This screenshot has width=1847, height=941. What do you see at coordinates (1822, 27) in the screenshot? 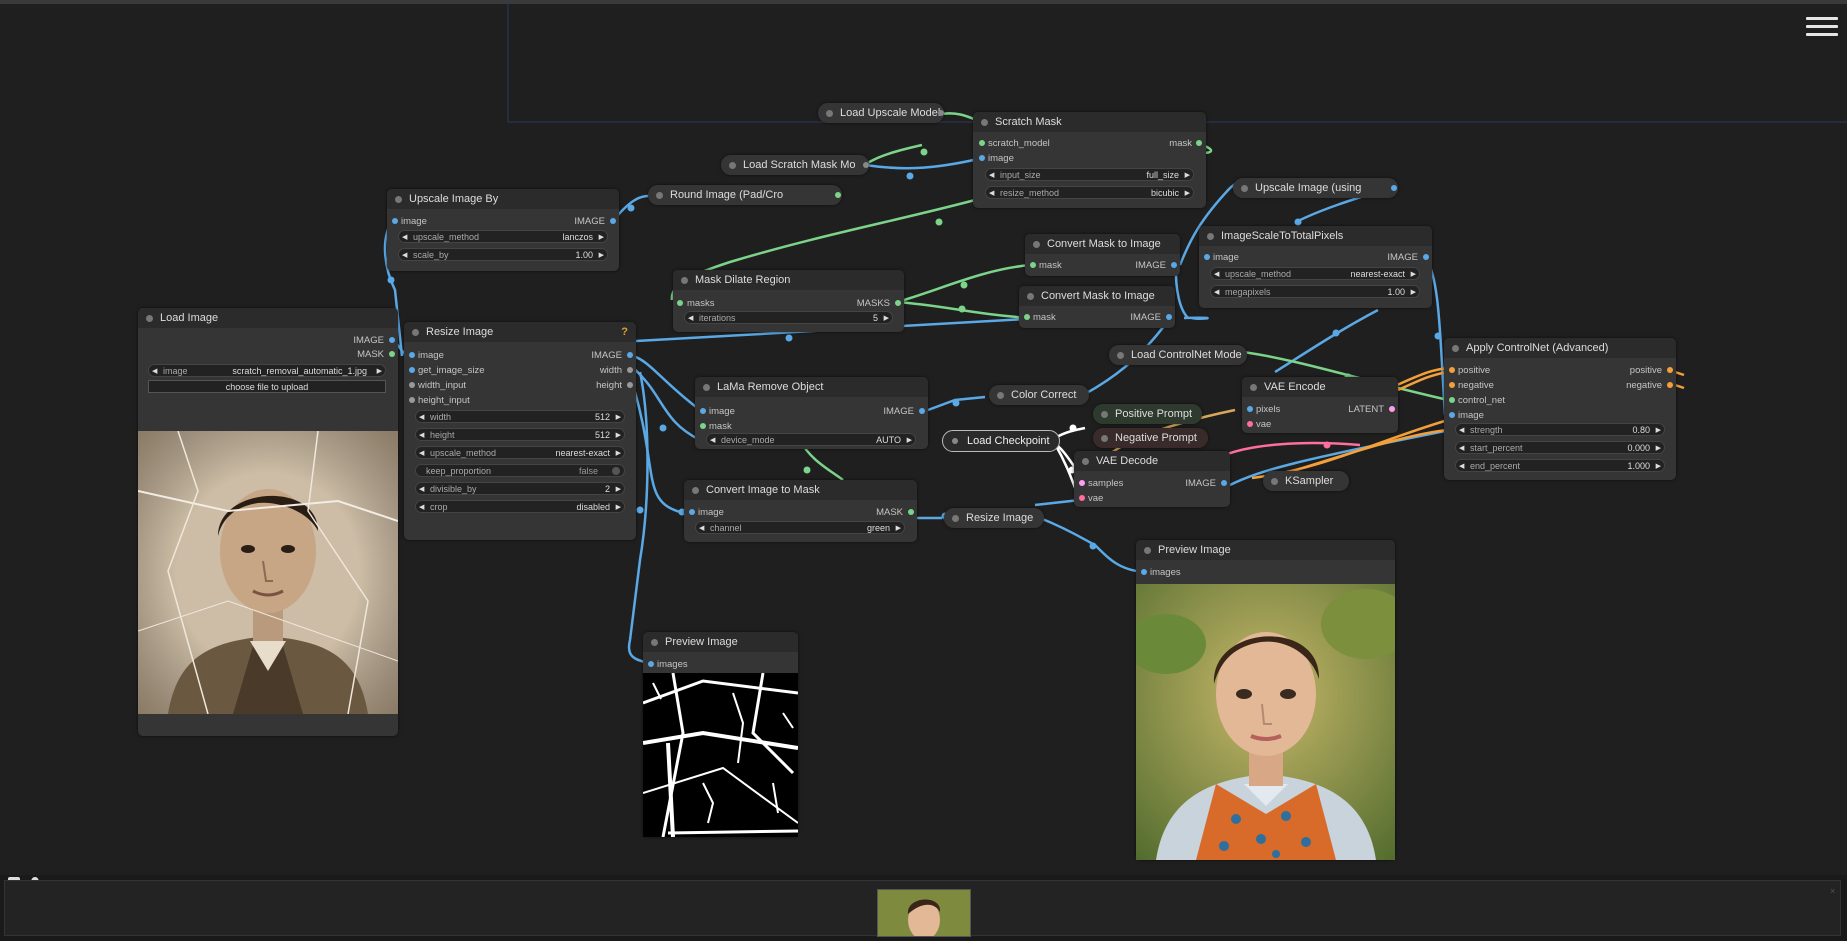
I see `hamburger-menu-icon` at bounding box center [1822, 27].